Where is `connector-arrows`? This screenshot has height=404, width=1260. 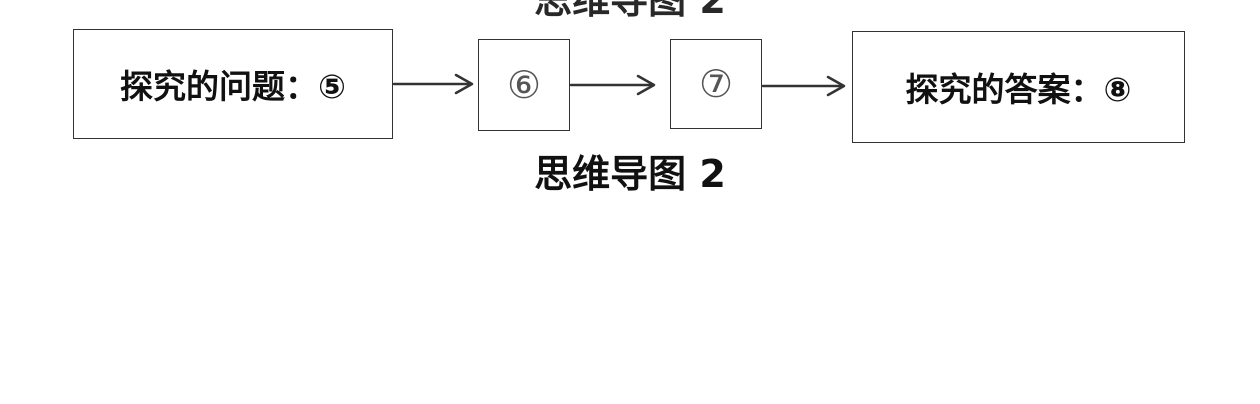 connector-arrows is located at coordinates (619, 85).